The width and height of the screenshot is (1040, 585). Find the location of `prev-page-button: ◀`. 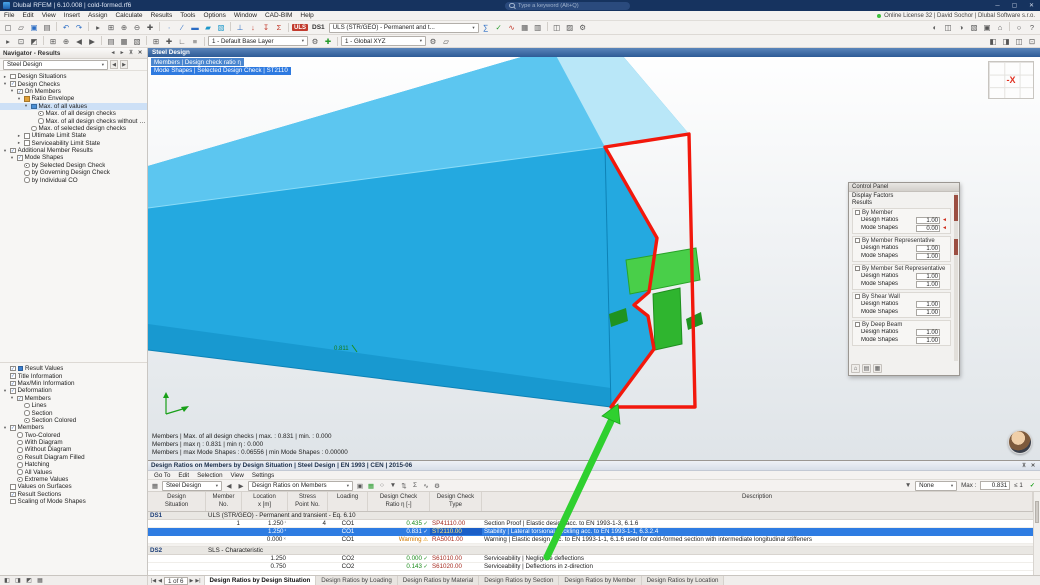

prev-page-button: ◀ is located at coordinates (160, 581).